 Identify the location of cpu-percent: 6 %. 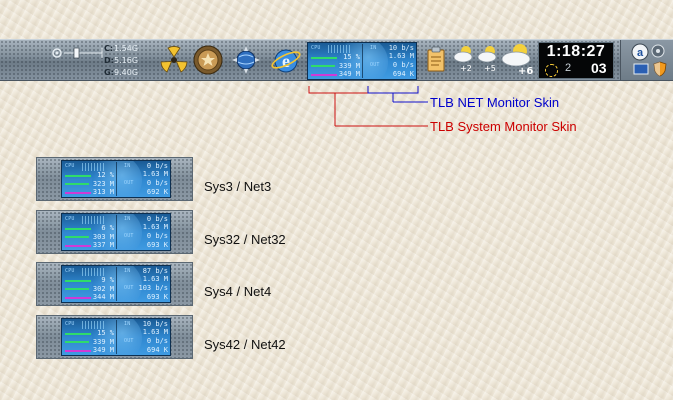
(107, 228).